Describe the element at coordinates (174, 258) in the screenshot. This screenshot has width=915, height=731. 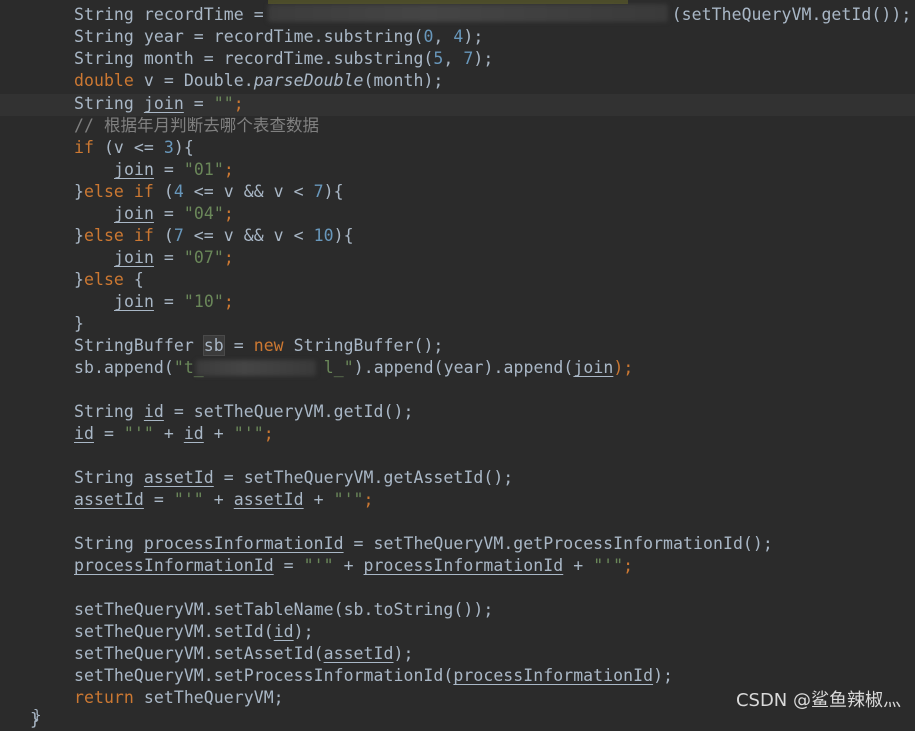
I see `code-line-12: join = "07";` at that location.